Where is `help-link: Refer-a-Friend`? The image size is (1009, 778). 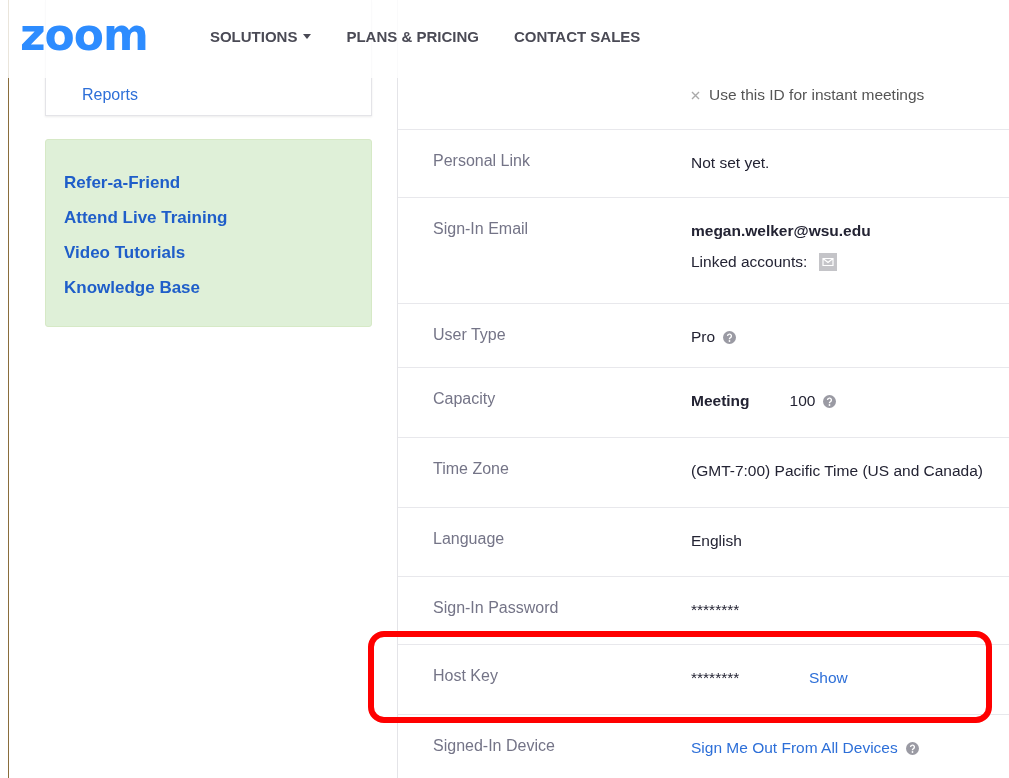
help-link: Refer-a-Friend is located at coordinates (208, 183).